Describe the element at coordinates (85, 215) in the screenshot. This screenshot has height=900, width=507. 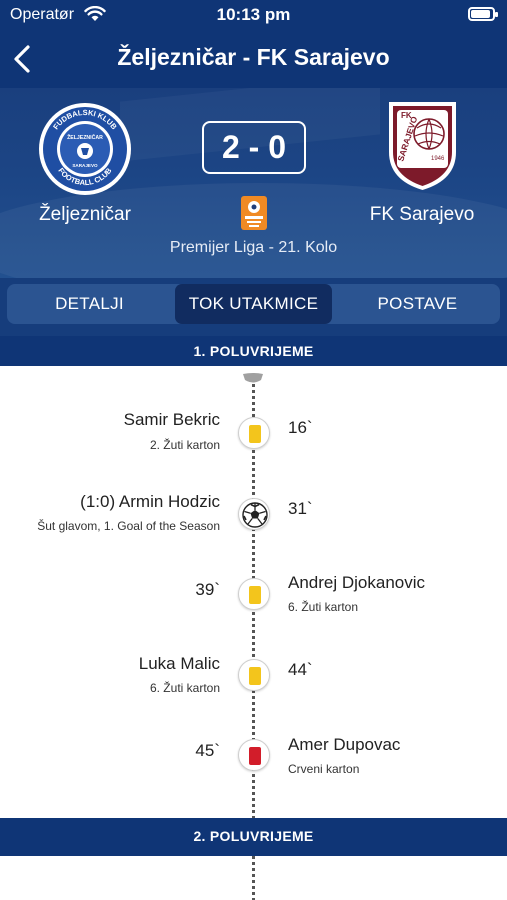
I see `home-team-name: Željezničar` at that location.